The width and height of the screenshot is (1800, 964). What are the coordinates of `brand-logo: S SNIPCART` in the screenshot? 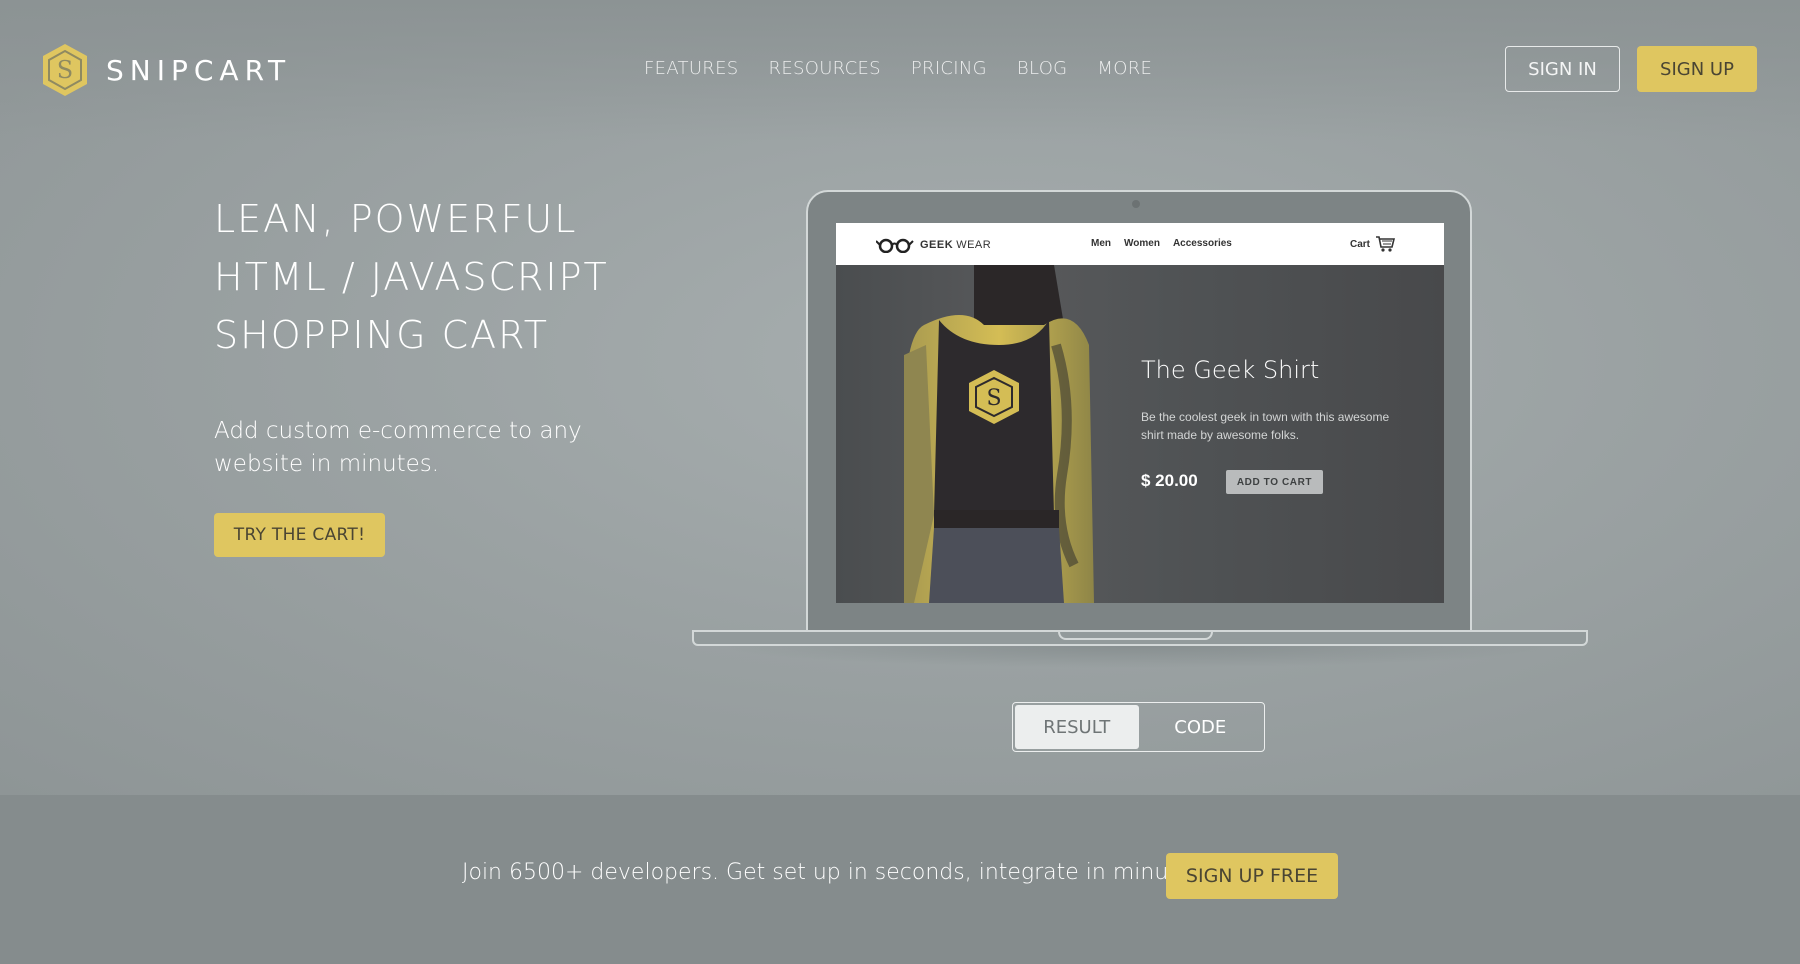 It's located at (165, 70).